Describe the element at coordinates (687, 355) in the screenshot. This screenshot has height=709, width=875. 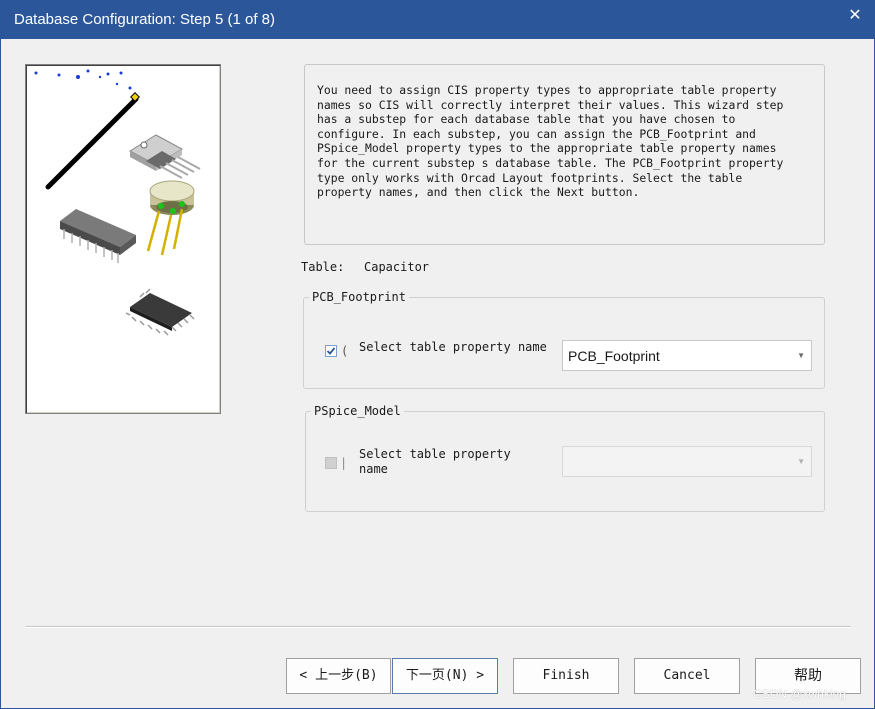
I see `pcb-footprint-select: PCB_Footprint ▼` at that location.